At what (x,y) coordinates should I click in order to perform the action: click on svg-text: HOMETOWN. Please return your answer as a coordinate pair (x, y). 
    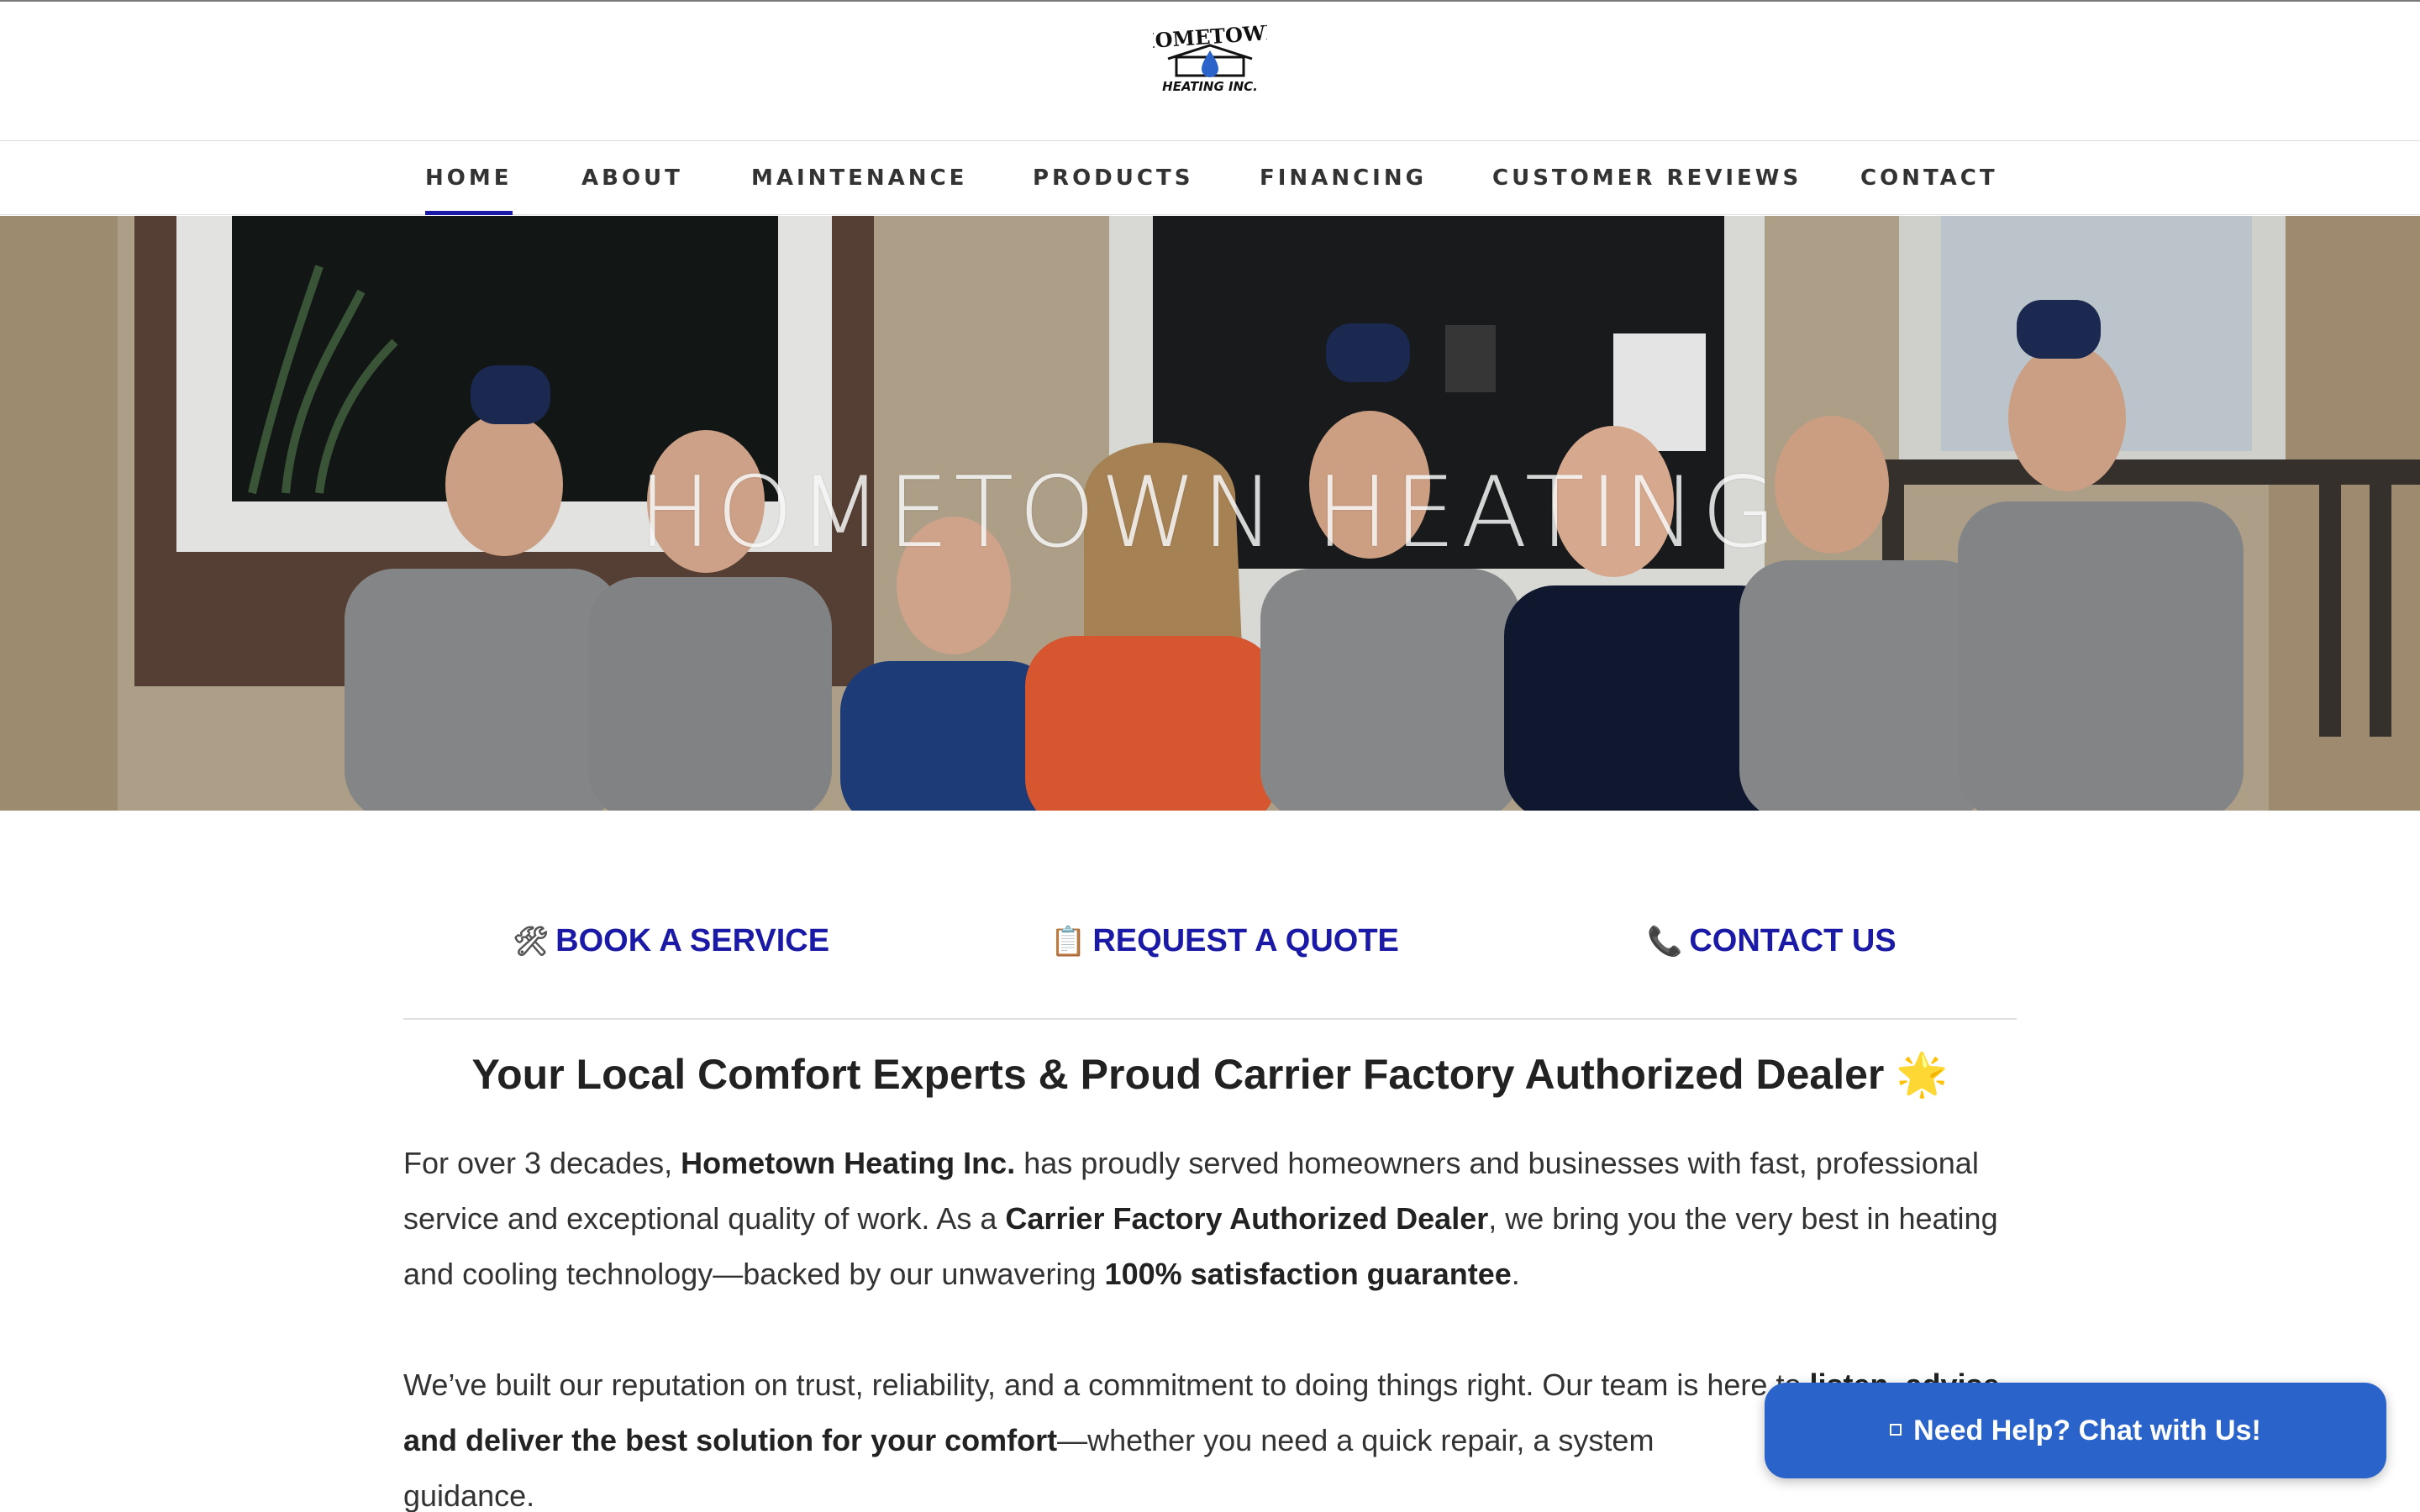
    Looking at the image, I should click on (1210, 38).